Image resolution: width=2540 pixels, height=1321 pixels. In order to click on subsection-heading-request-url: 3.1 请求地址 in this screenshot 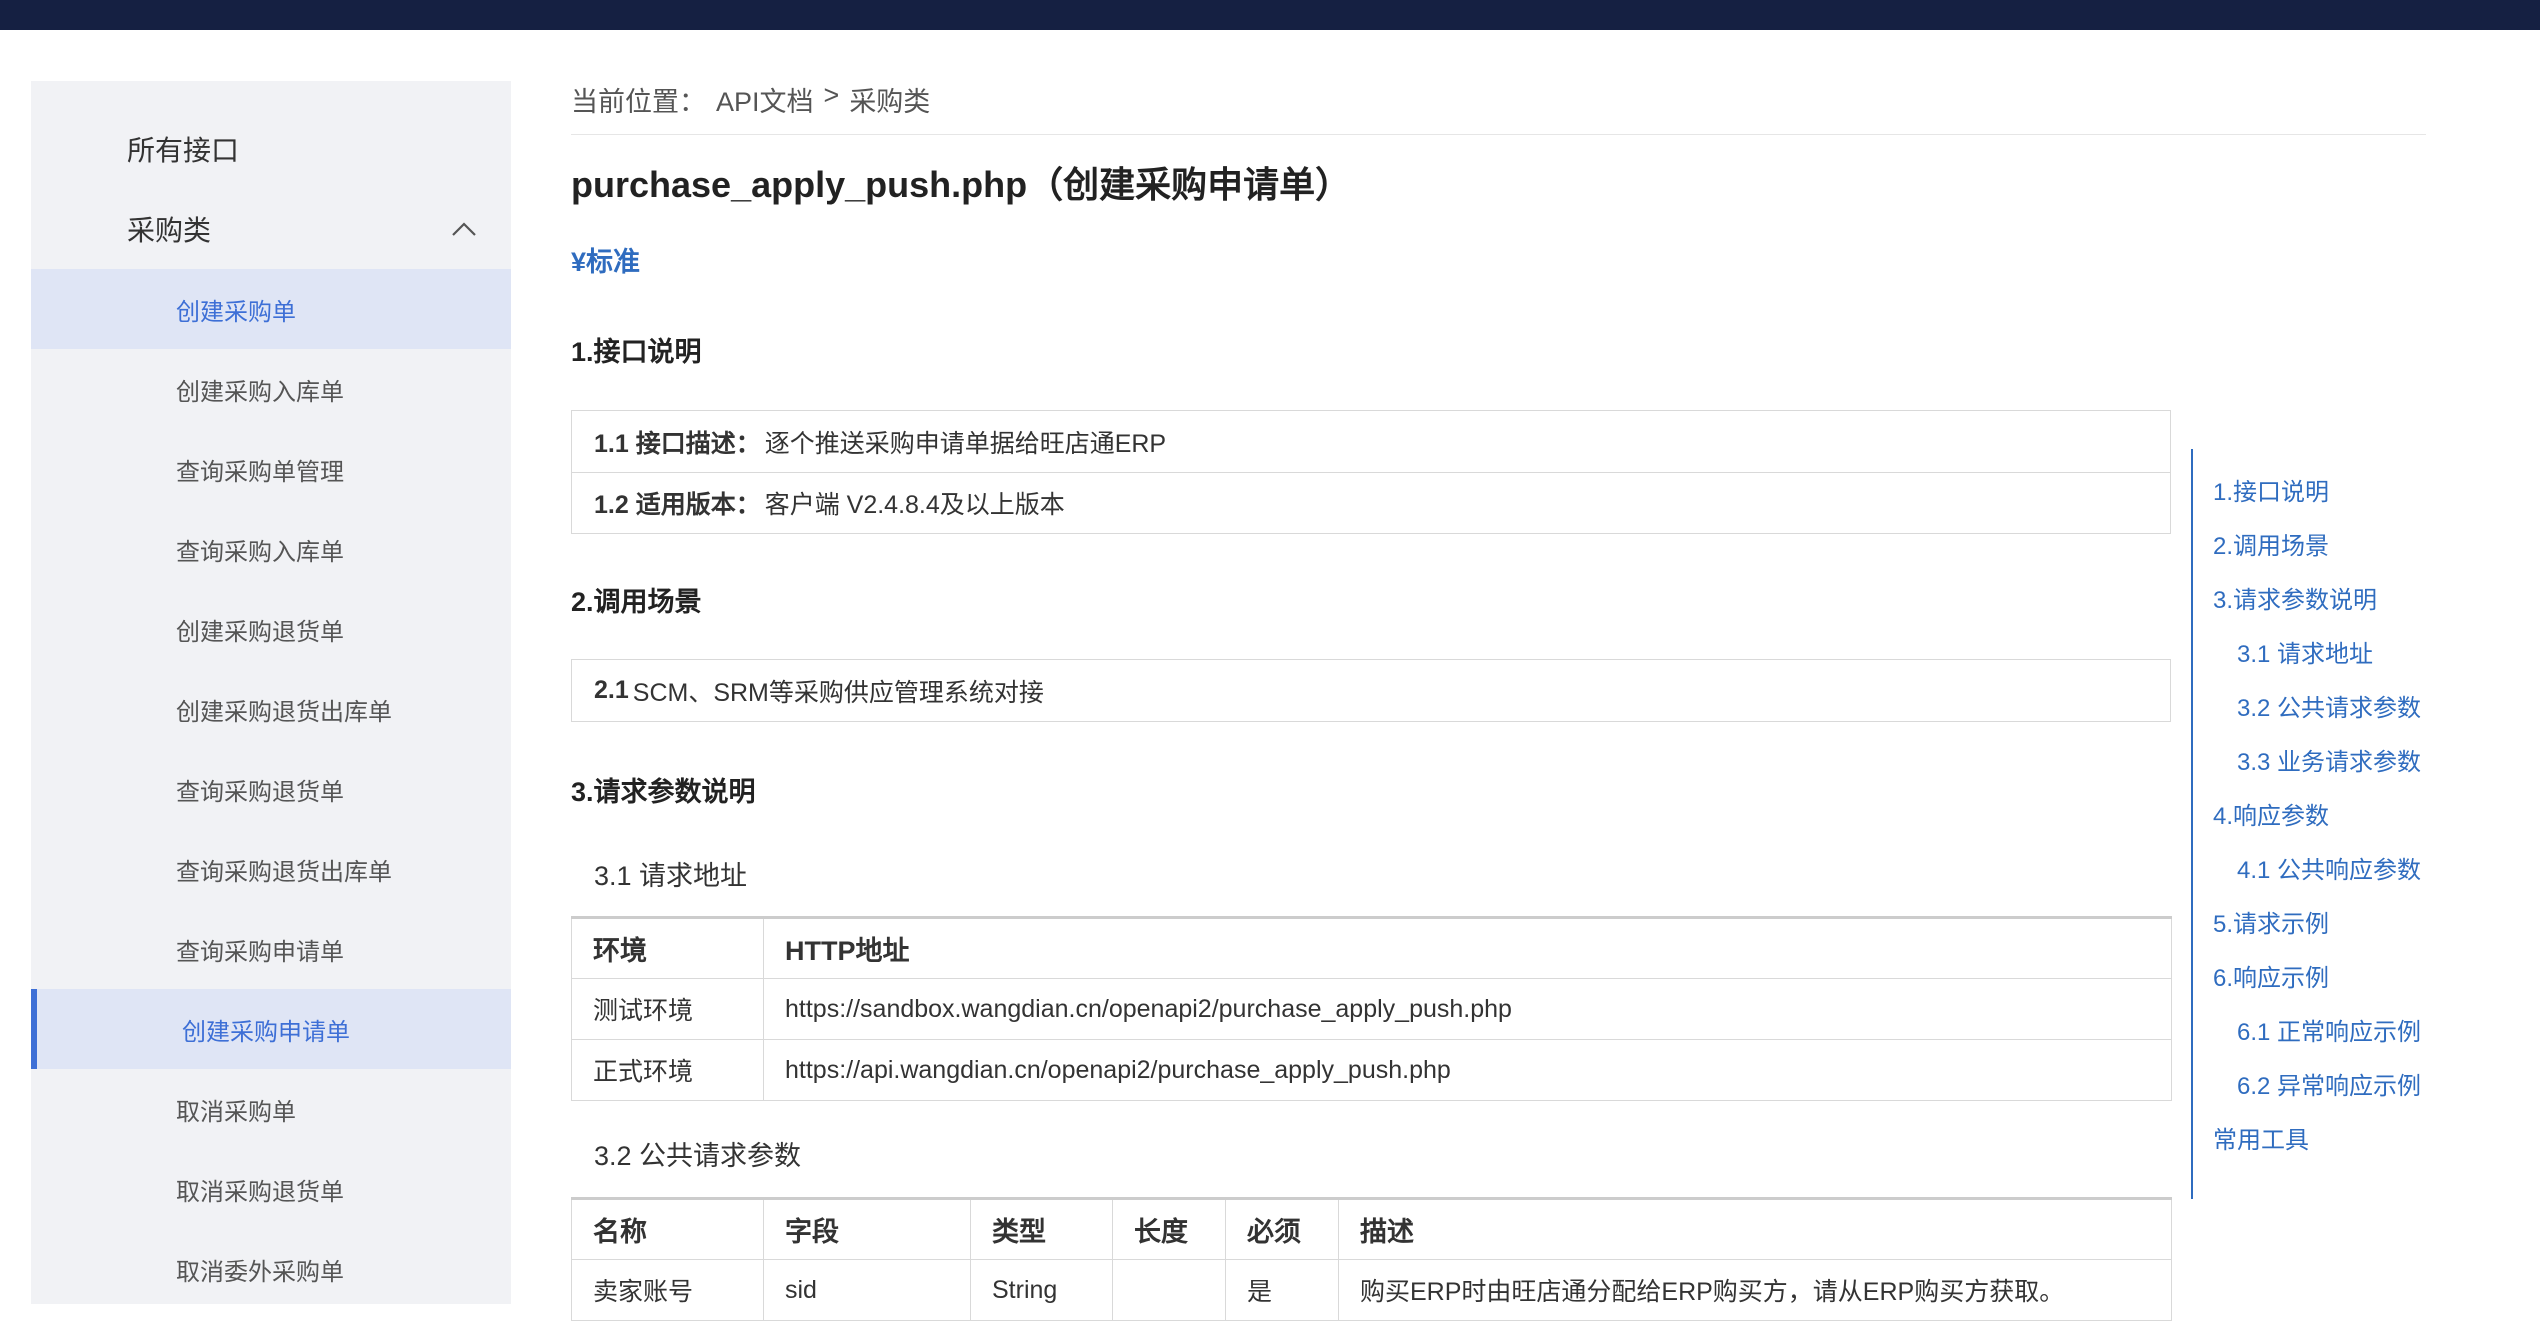, I will do `click(671, 876)`.